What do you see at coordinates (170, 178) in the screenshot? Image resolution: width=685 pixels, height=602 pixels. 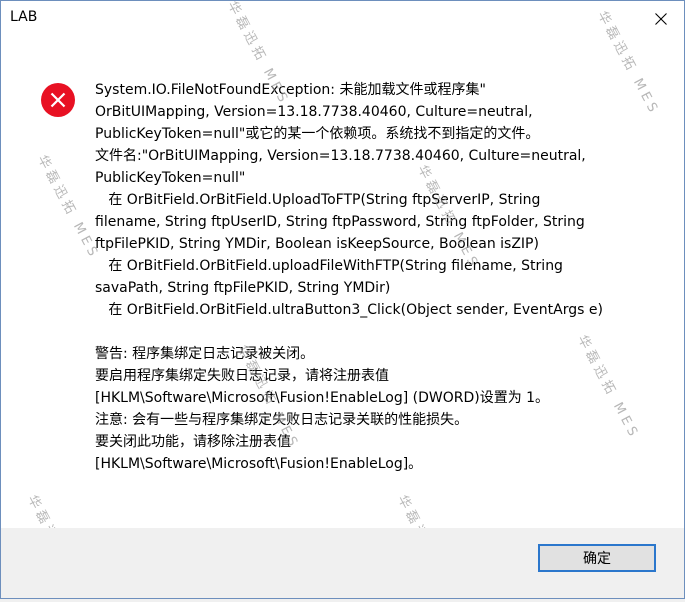 I see `message-line: PublicKeyToken=null"` at bounding box center [170, 178].